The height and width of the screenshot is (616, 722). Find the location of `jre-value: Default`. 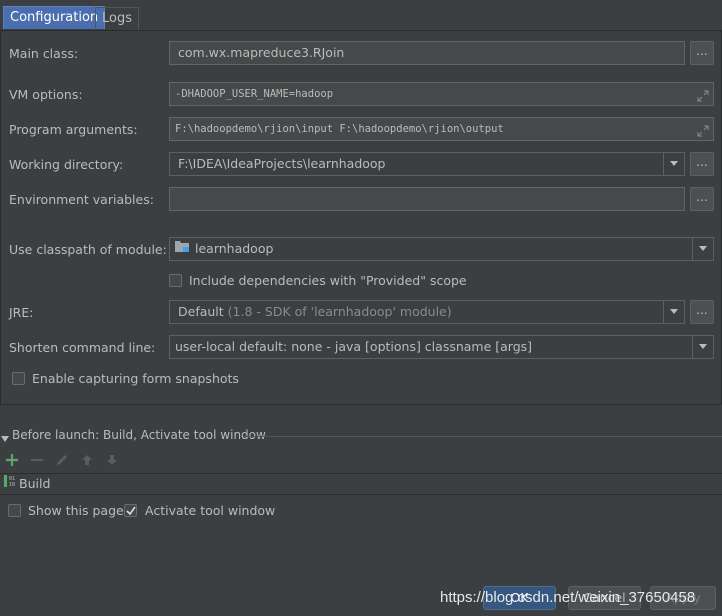

jre-value: Default is located at coordinates (201, 311).